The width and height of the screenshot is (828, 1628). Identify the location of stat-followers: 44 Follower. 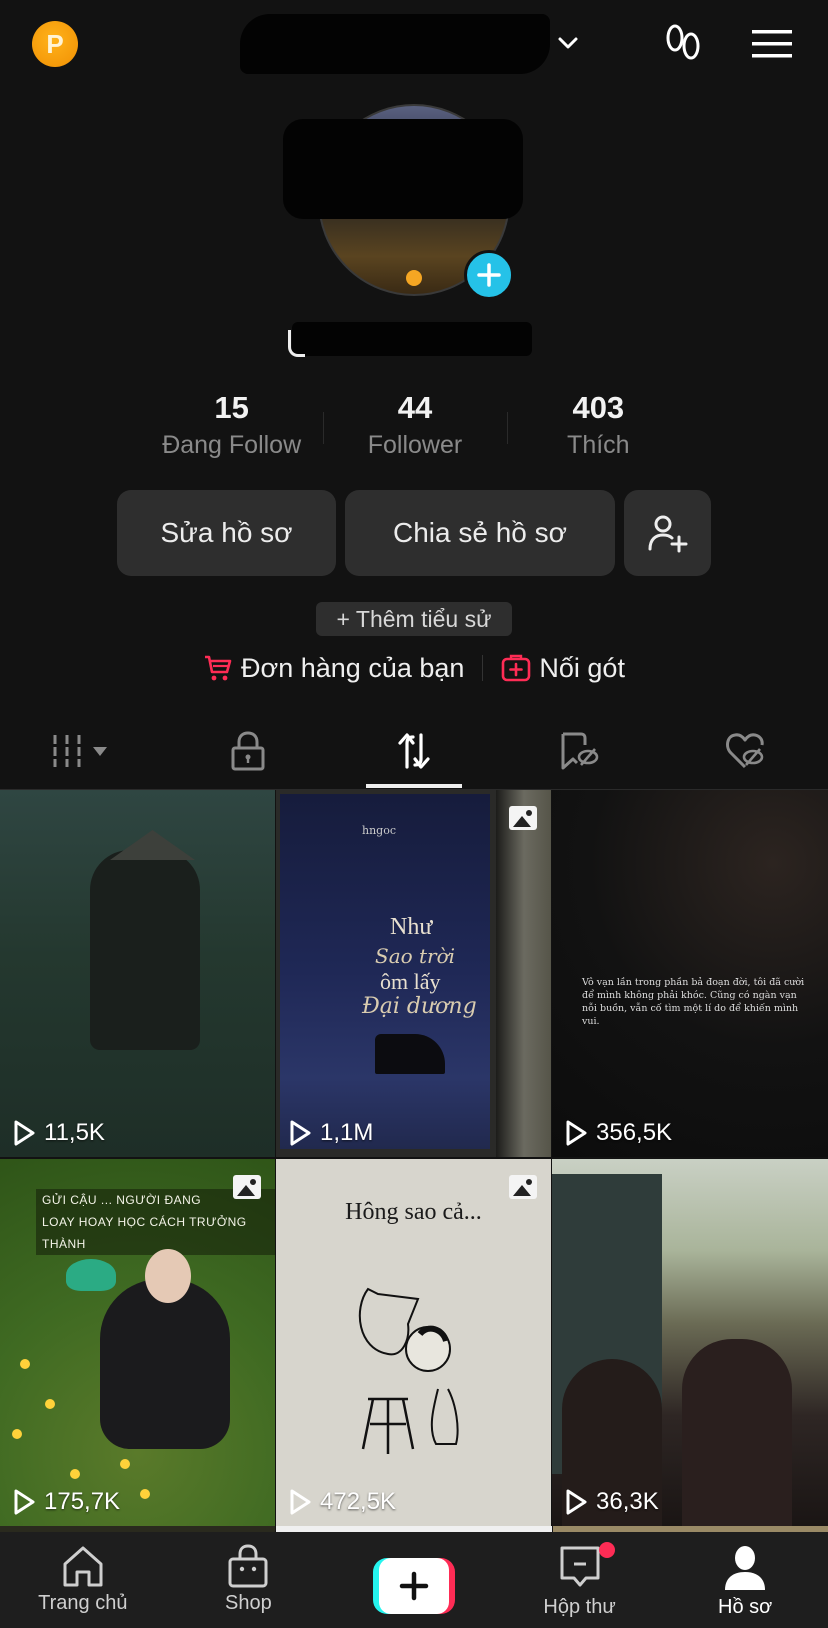
(414, 430).